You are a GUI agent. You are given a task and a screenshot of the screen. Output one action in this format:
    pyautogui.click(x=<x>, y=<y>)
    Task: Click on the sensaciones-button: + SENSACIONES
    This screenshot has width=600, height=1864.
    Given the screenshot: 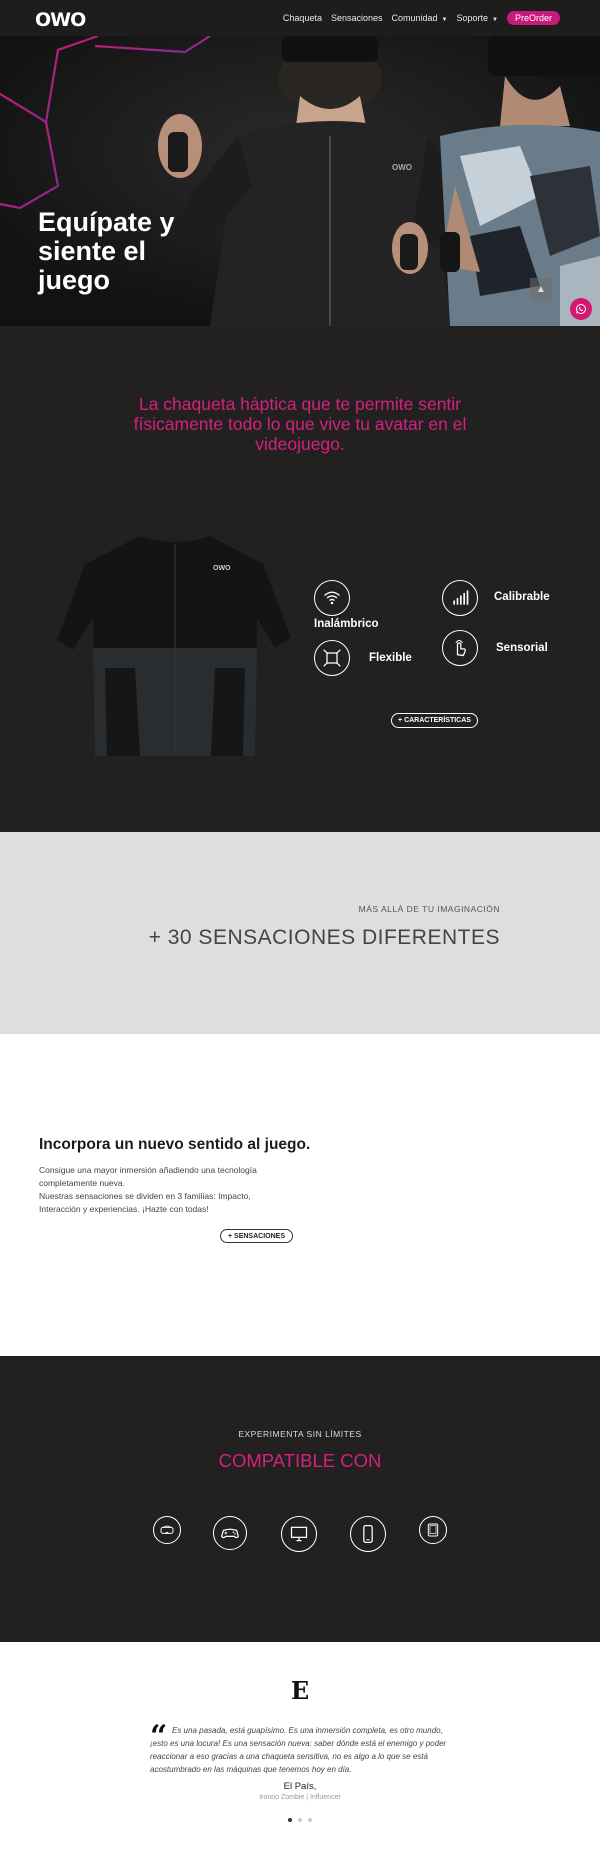 What is the action you would take?
    pyautogui.click(x=256, y=1236)
    